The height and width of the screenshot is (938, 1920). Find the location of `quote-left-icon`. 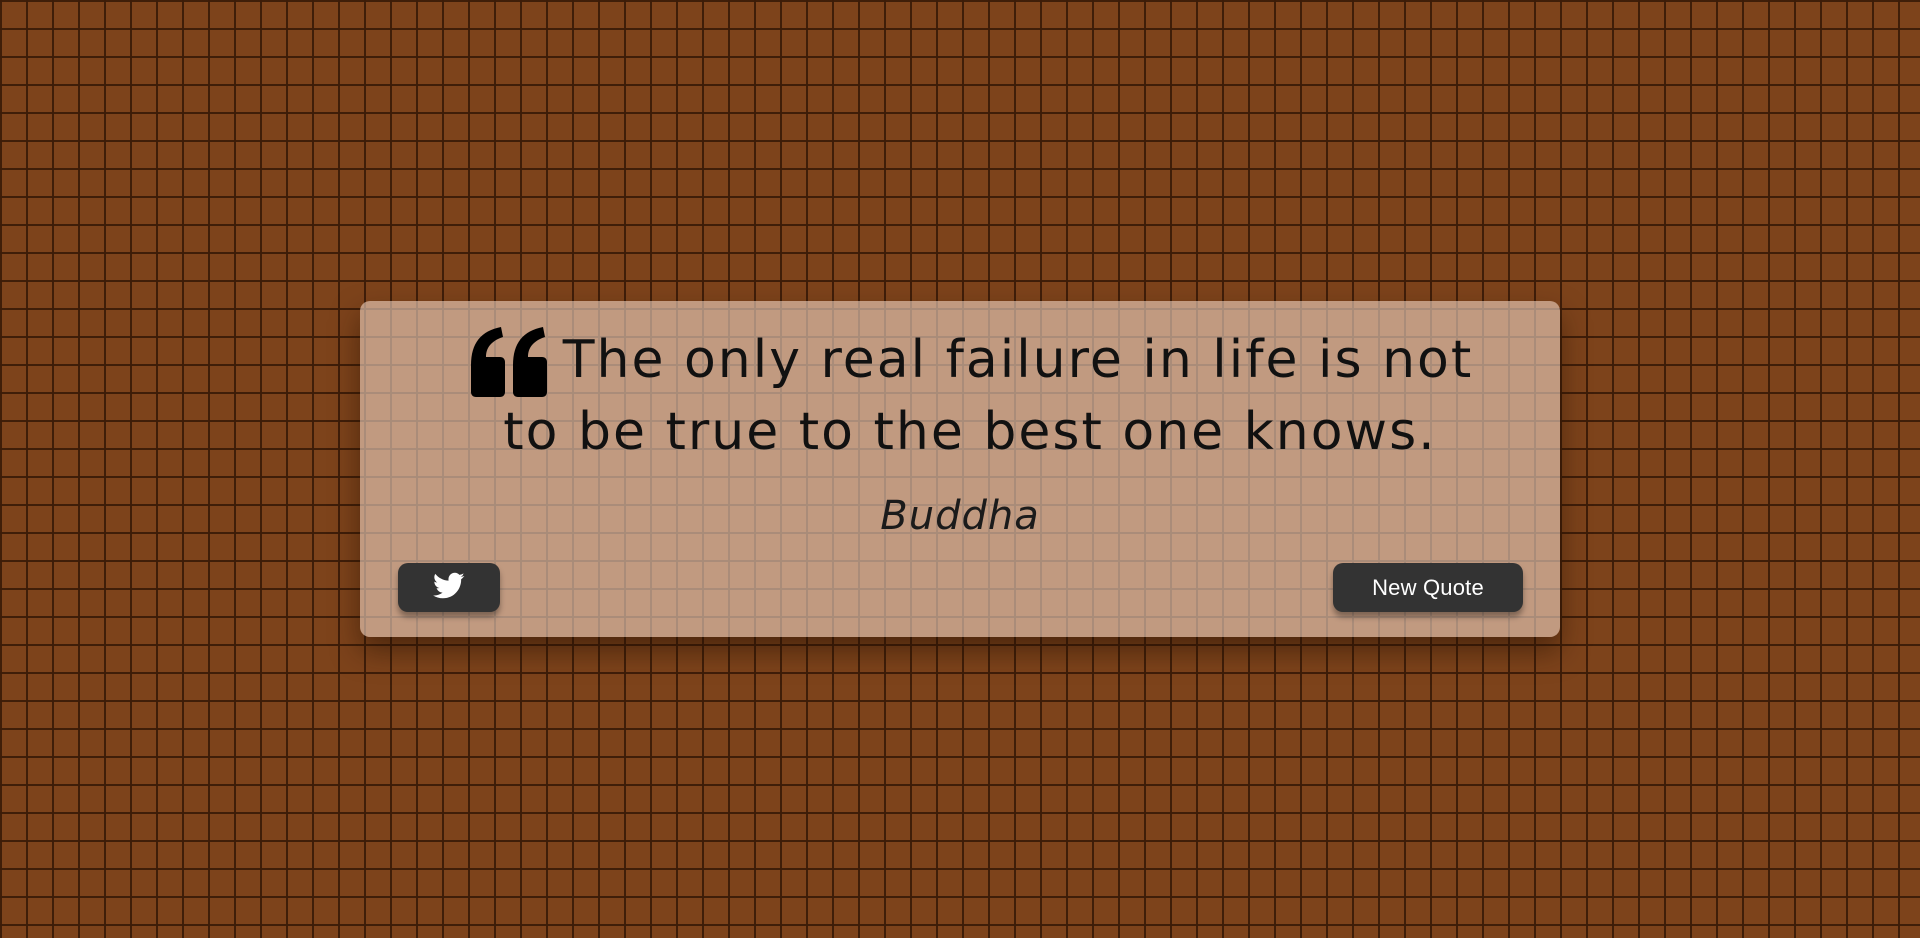

quote-left-icon is located at coordinates (509, 362).